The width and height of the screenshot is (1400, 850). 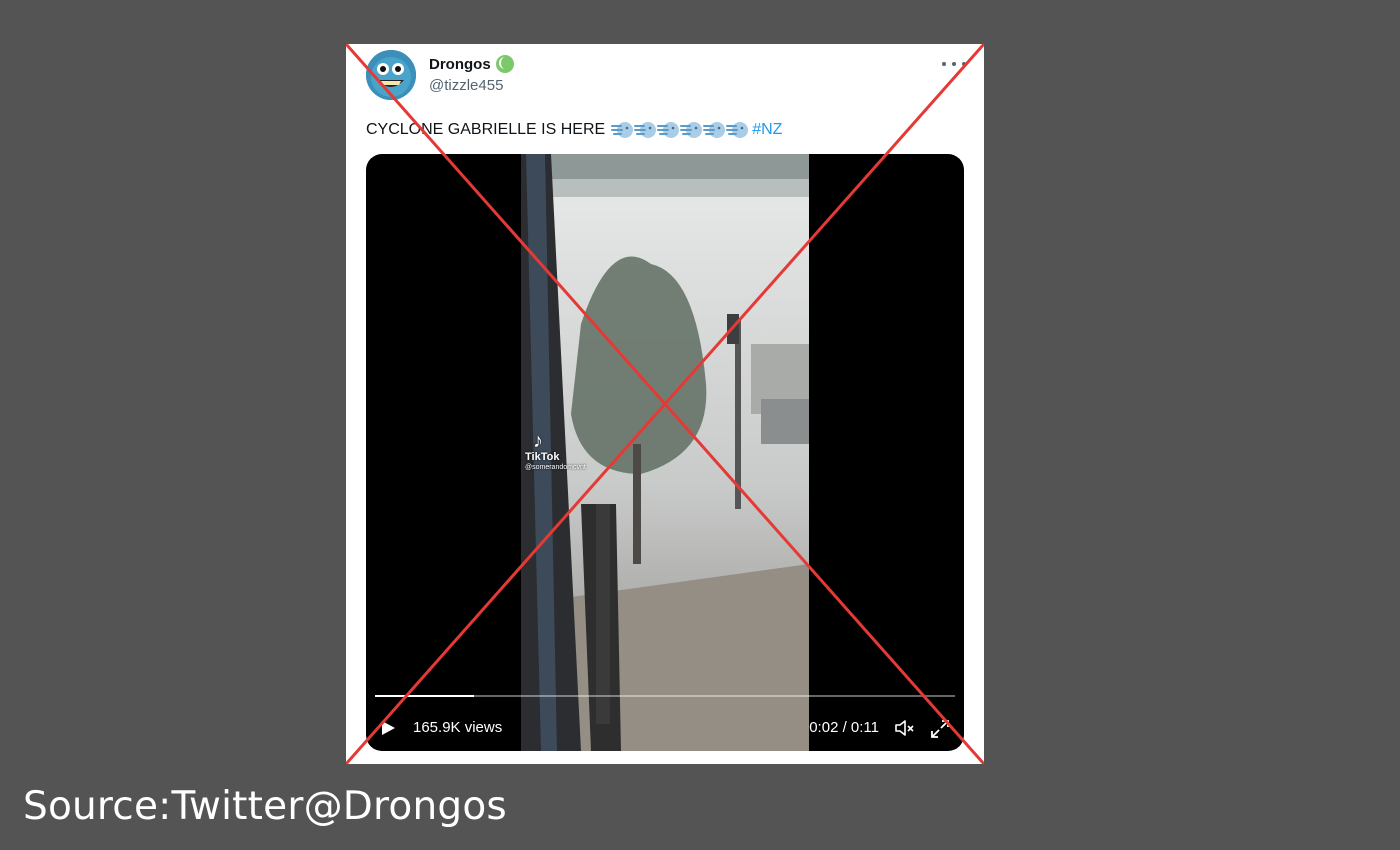 I want to click on tiktok-watermark: ♪ TikTok @somerandomcvnt, so click(x=555, y=451).